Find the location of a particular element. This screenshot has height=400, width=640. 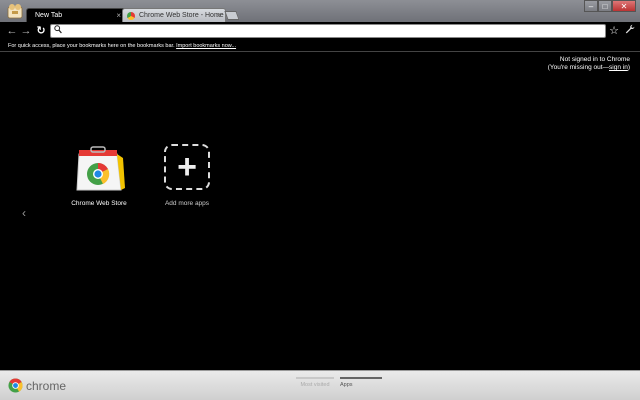

window-controls: – □ ✕ is located at coordinates (610, 6).